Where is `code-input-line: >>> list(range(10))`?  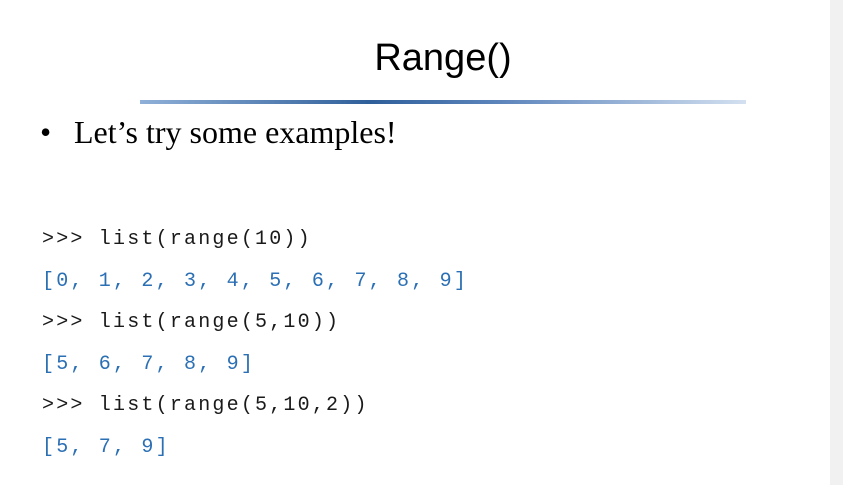 code-input-line: >>> list(range(10)) is located at coordinates (177, 239).